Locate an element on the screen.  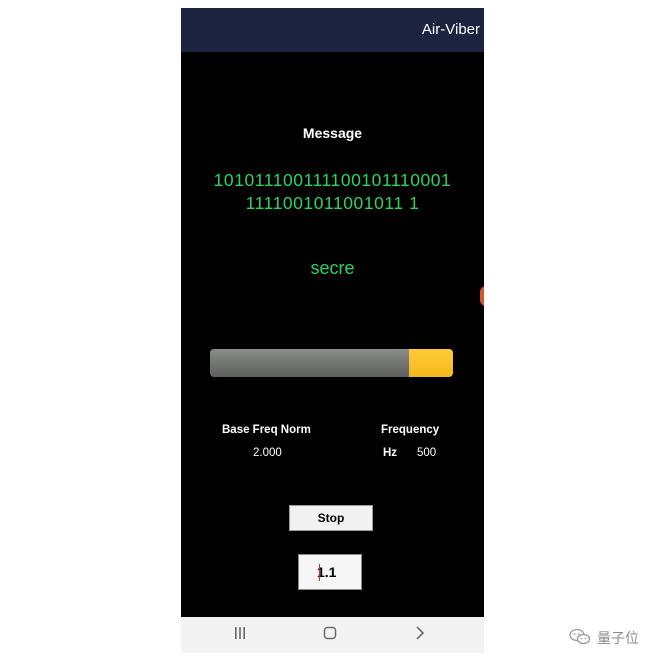
value-input: 1.1 is located at coordinates (330, 572).